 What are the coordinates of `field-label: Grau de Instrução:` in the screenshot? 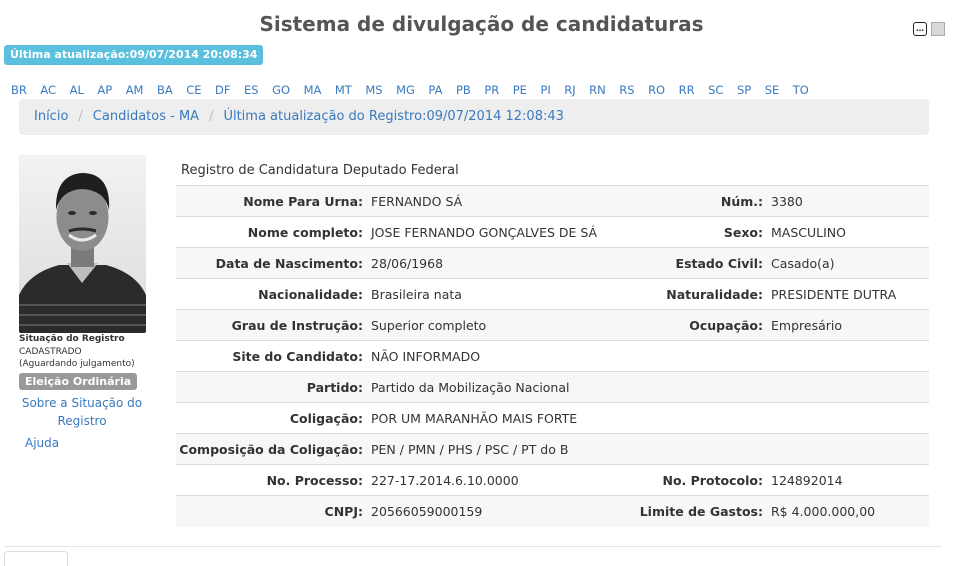 It's located at (273, 325).